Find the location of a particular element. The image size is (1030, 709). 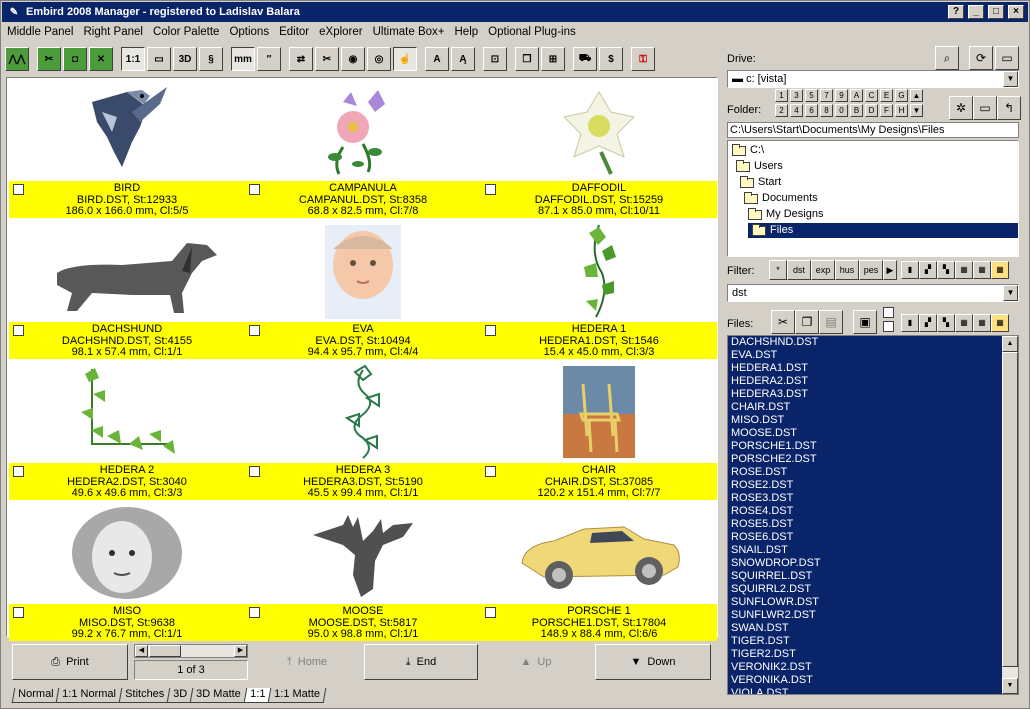

text-style-icon: Ą is located at coordinates (463, 59).